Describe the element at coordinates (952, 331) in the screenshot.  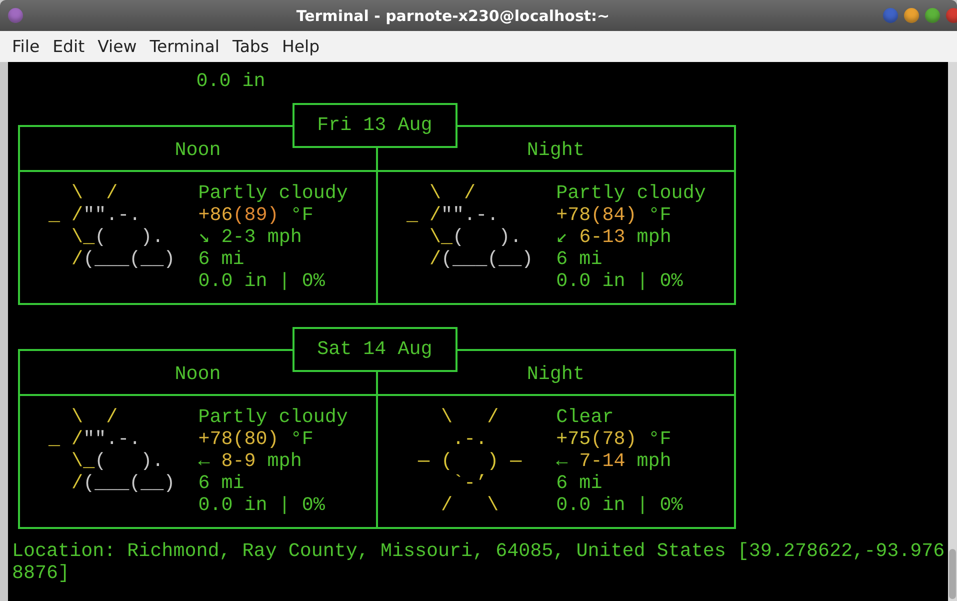
I see `scrollbar` at that location.